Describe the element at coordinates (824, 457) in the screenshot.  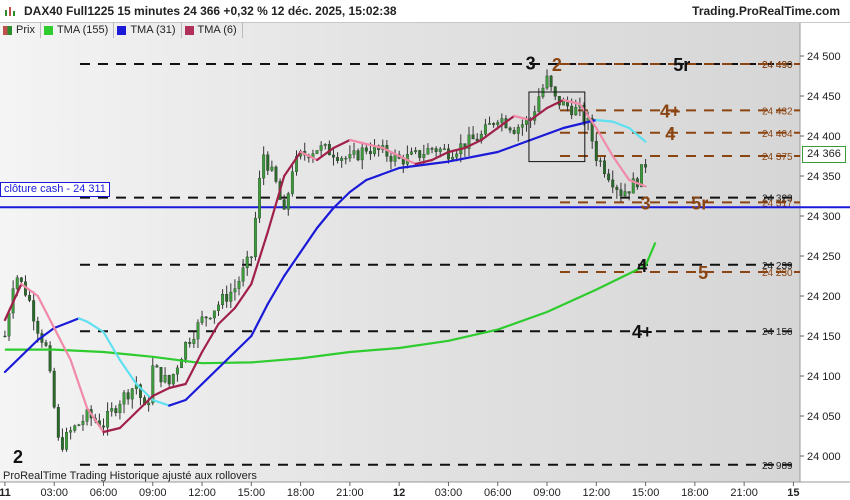
I see `y-tick-label: 24 000` at that location.